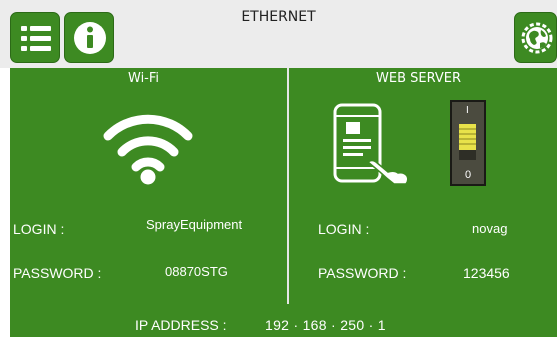  I want to click on phone-touch-icon, so click(371, 144).